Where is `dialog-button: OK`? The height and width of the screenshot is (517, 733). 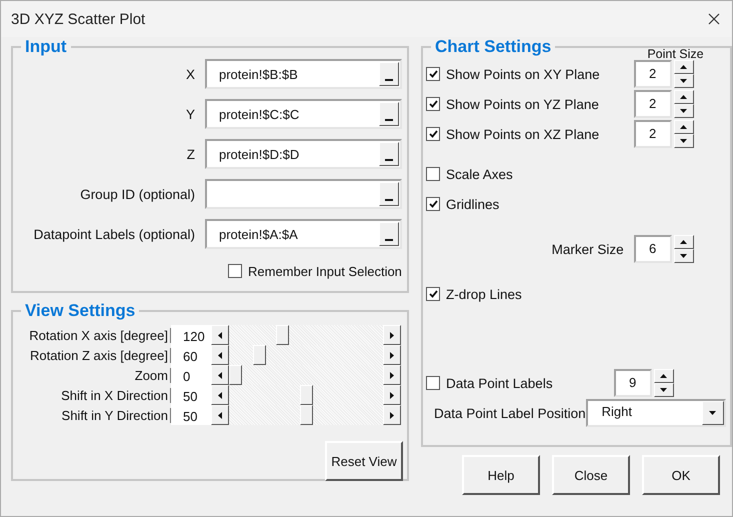
dialog-button: OK is located at coordinates (681, 475).